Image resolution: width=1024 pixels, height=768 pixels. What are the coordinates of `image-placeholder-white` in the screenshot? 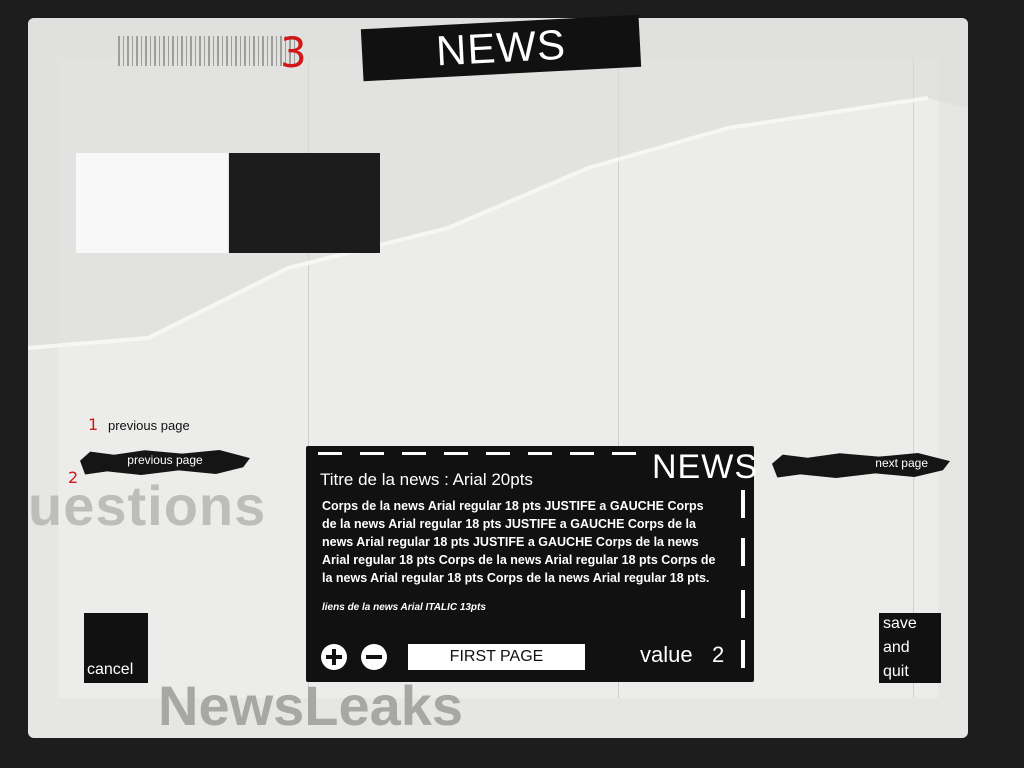 It's located at (152, 203).